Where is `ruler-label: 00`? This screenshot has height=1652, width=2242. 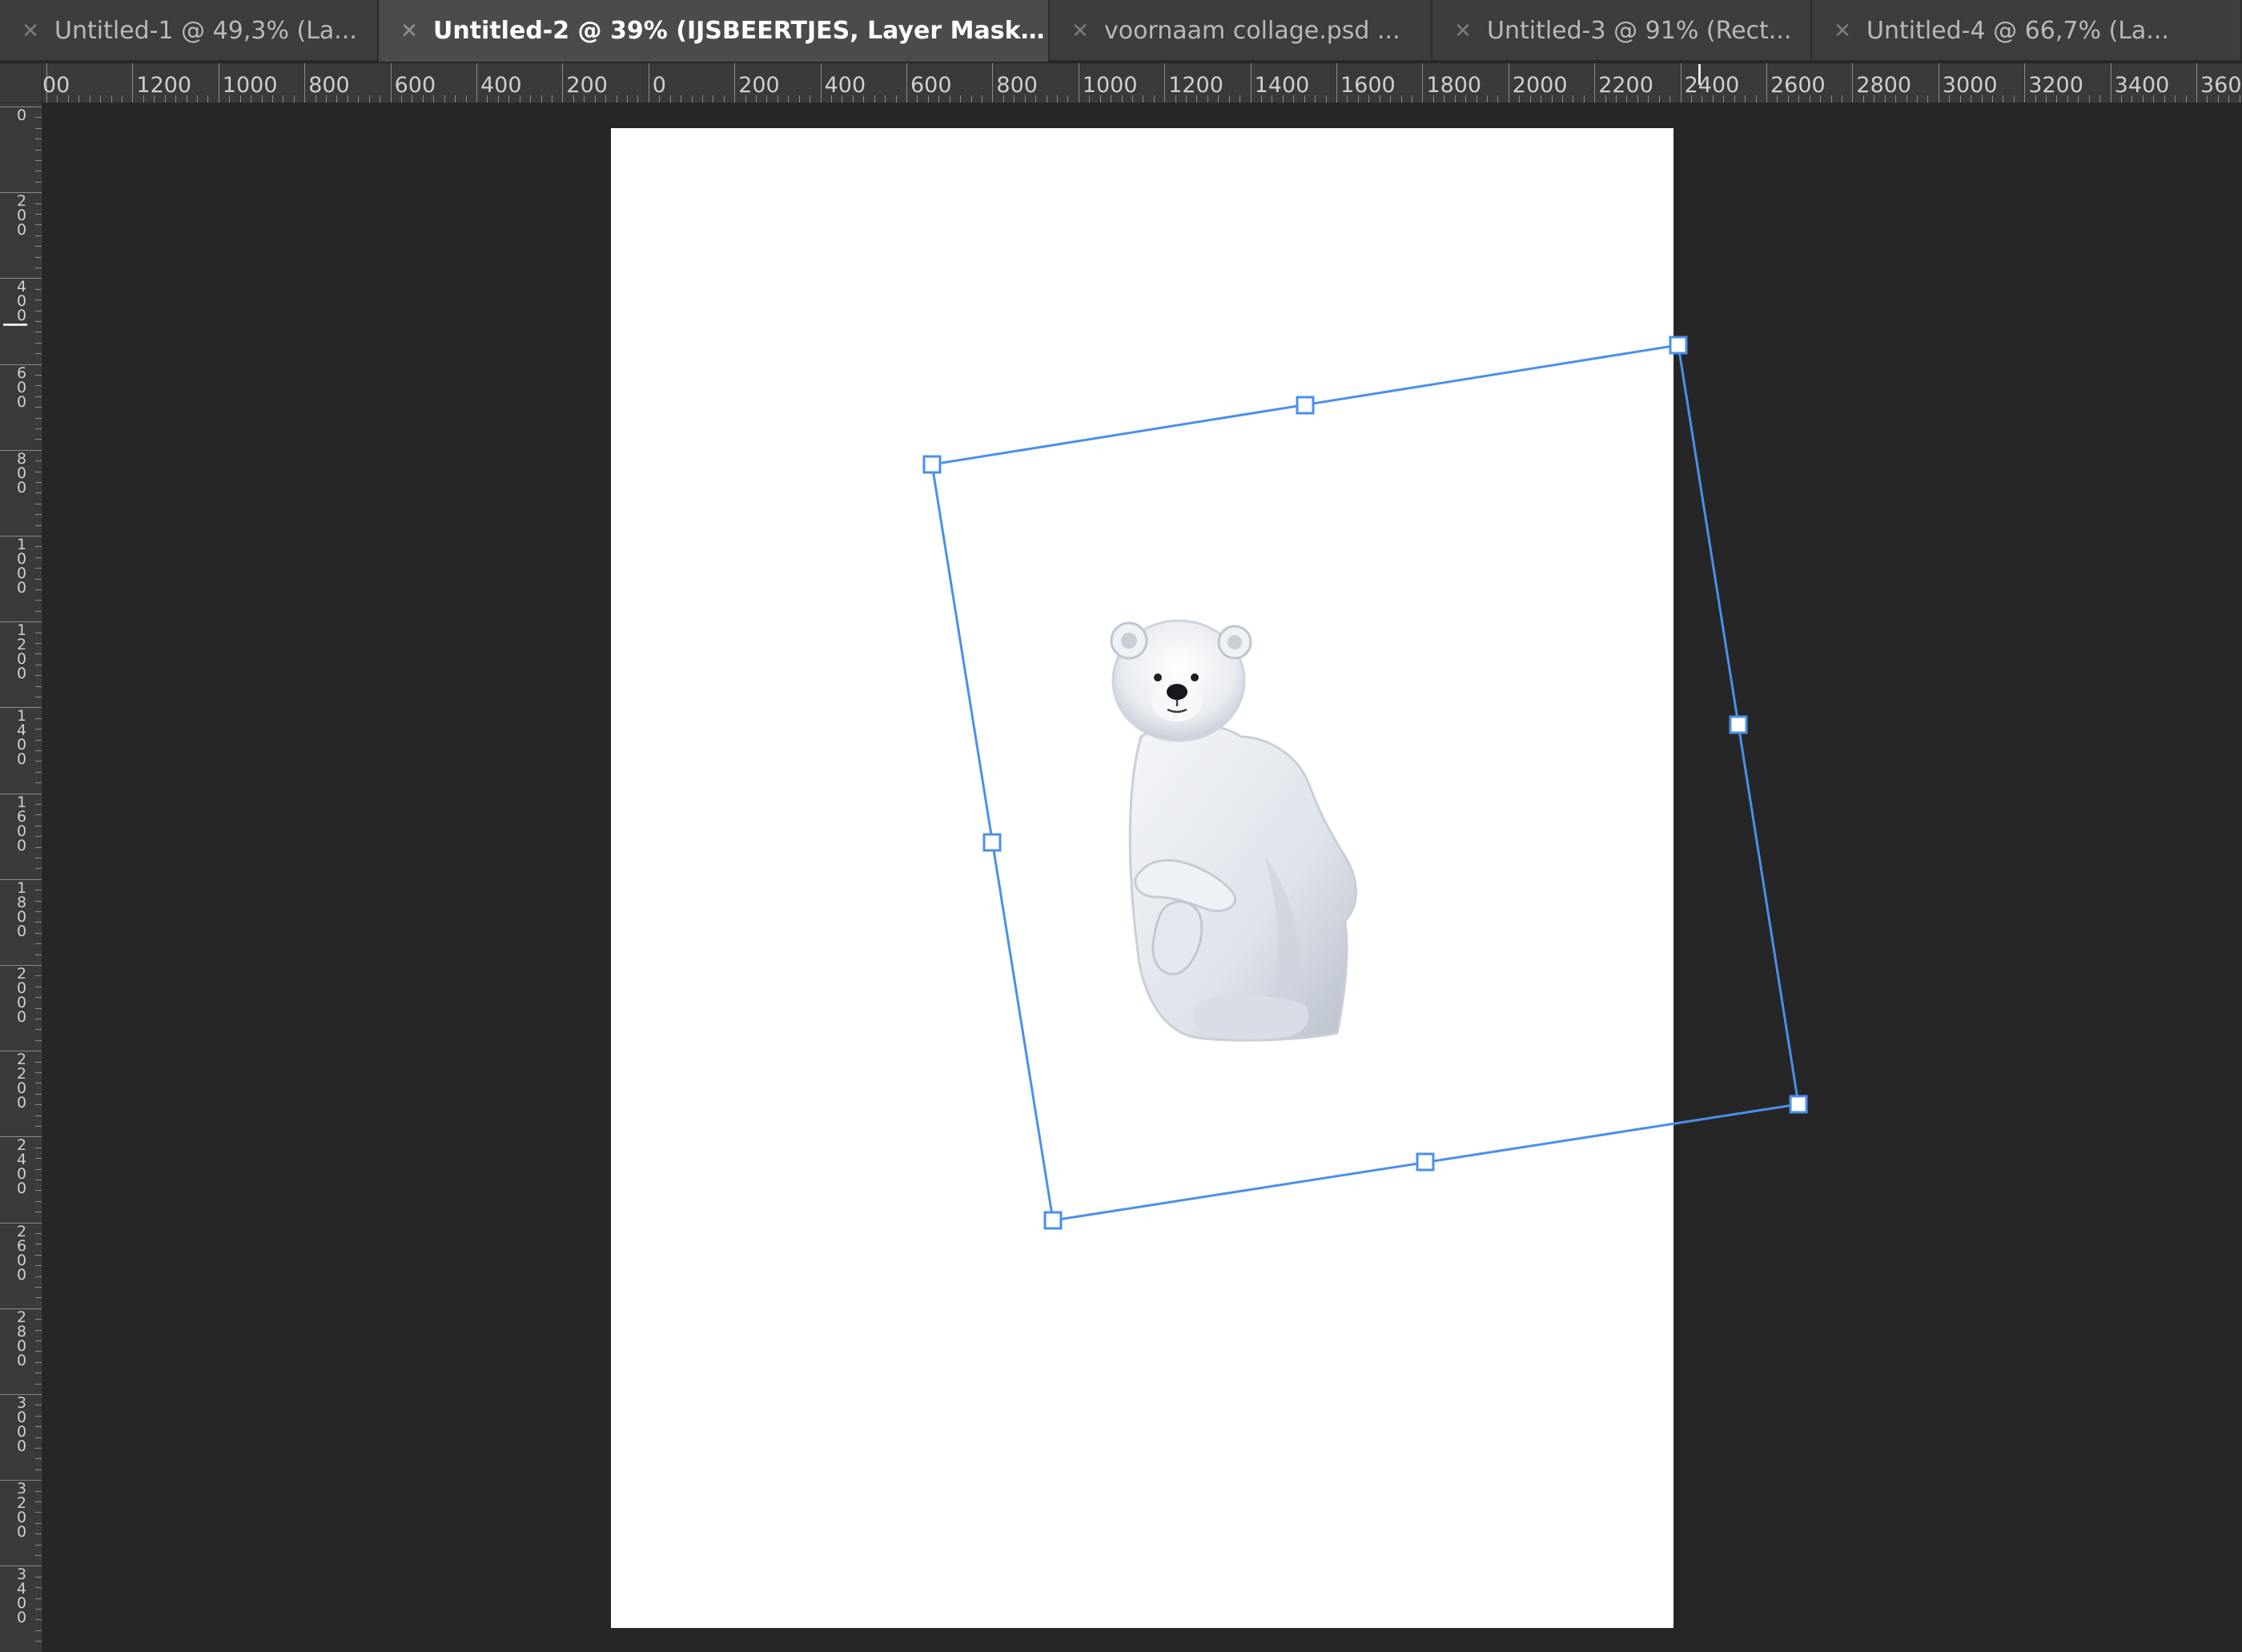 ruler-label: 00 is located at coordinates (56, 85).